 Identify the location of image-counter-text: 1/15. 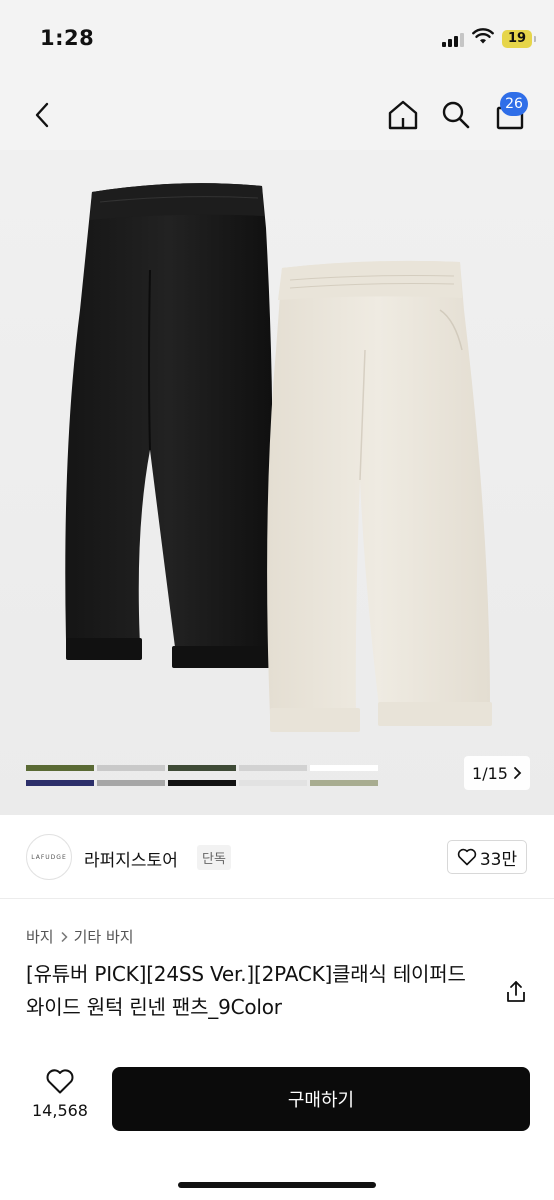
(490, 773).